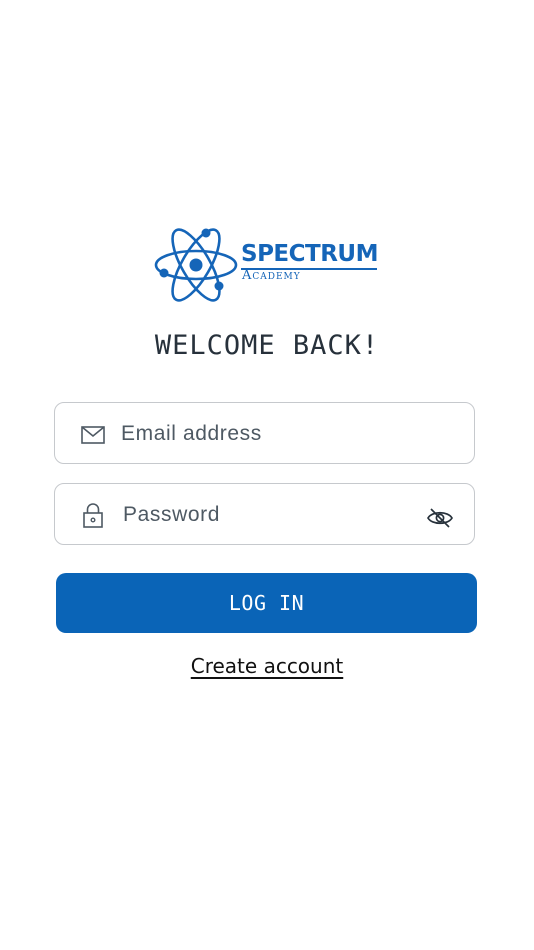 The image size is (534, 950). I want to click on email-input, so click(271, 434).